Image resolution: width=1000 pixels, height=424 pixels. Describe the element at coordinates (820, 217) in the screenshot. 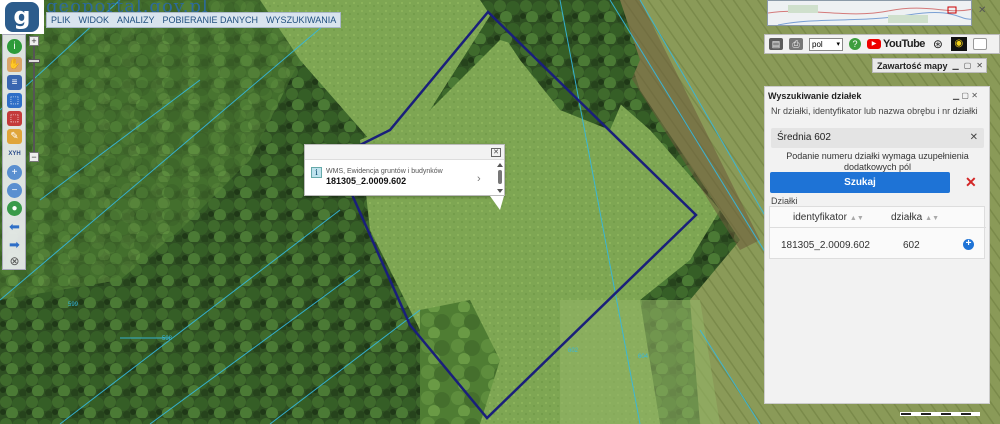

I see `column-header-label: identyfikator` at that location.